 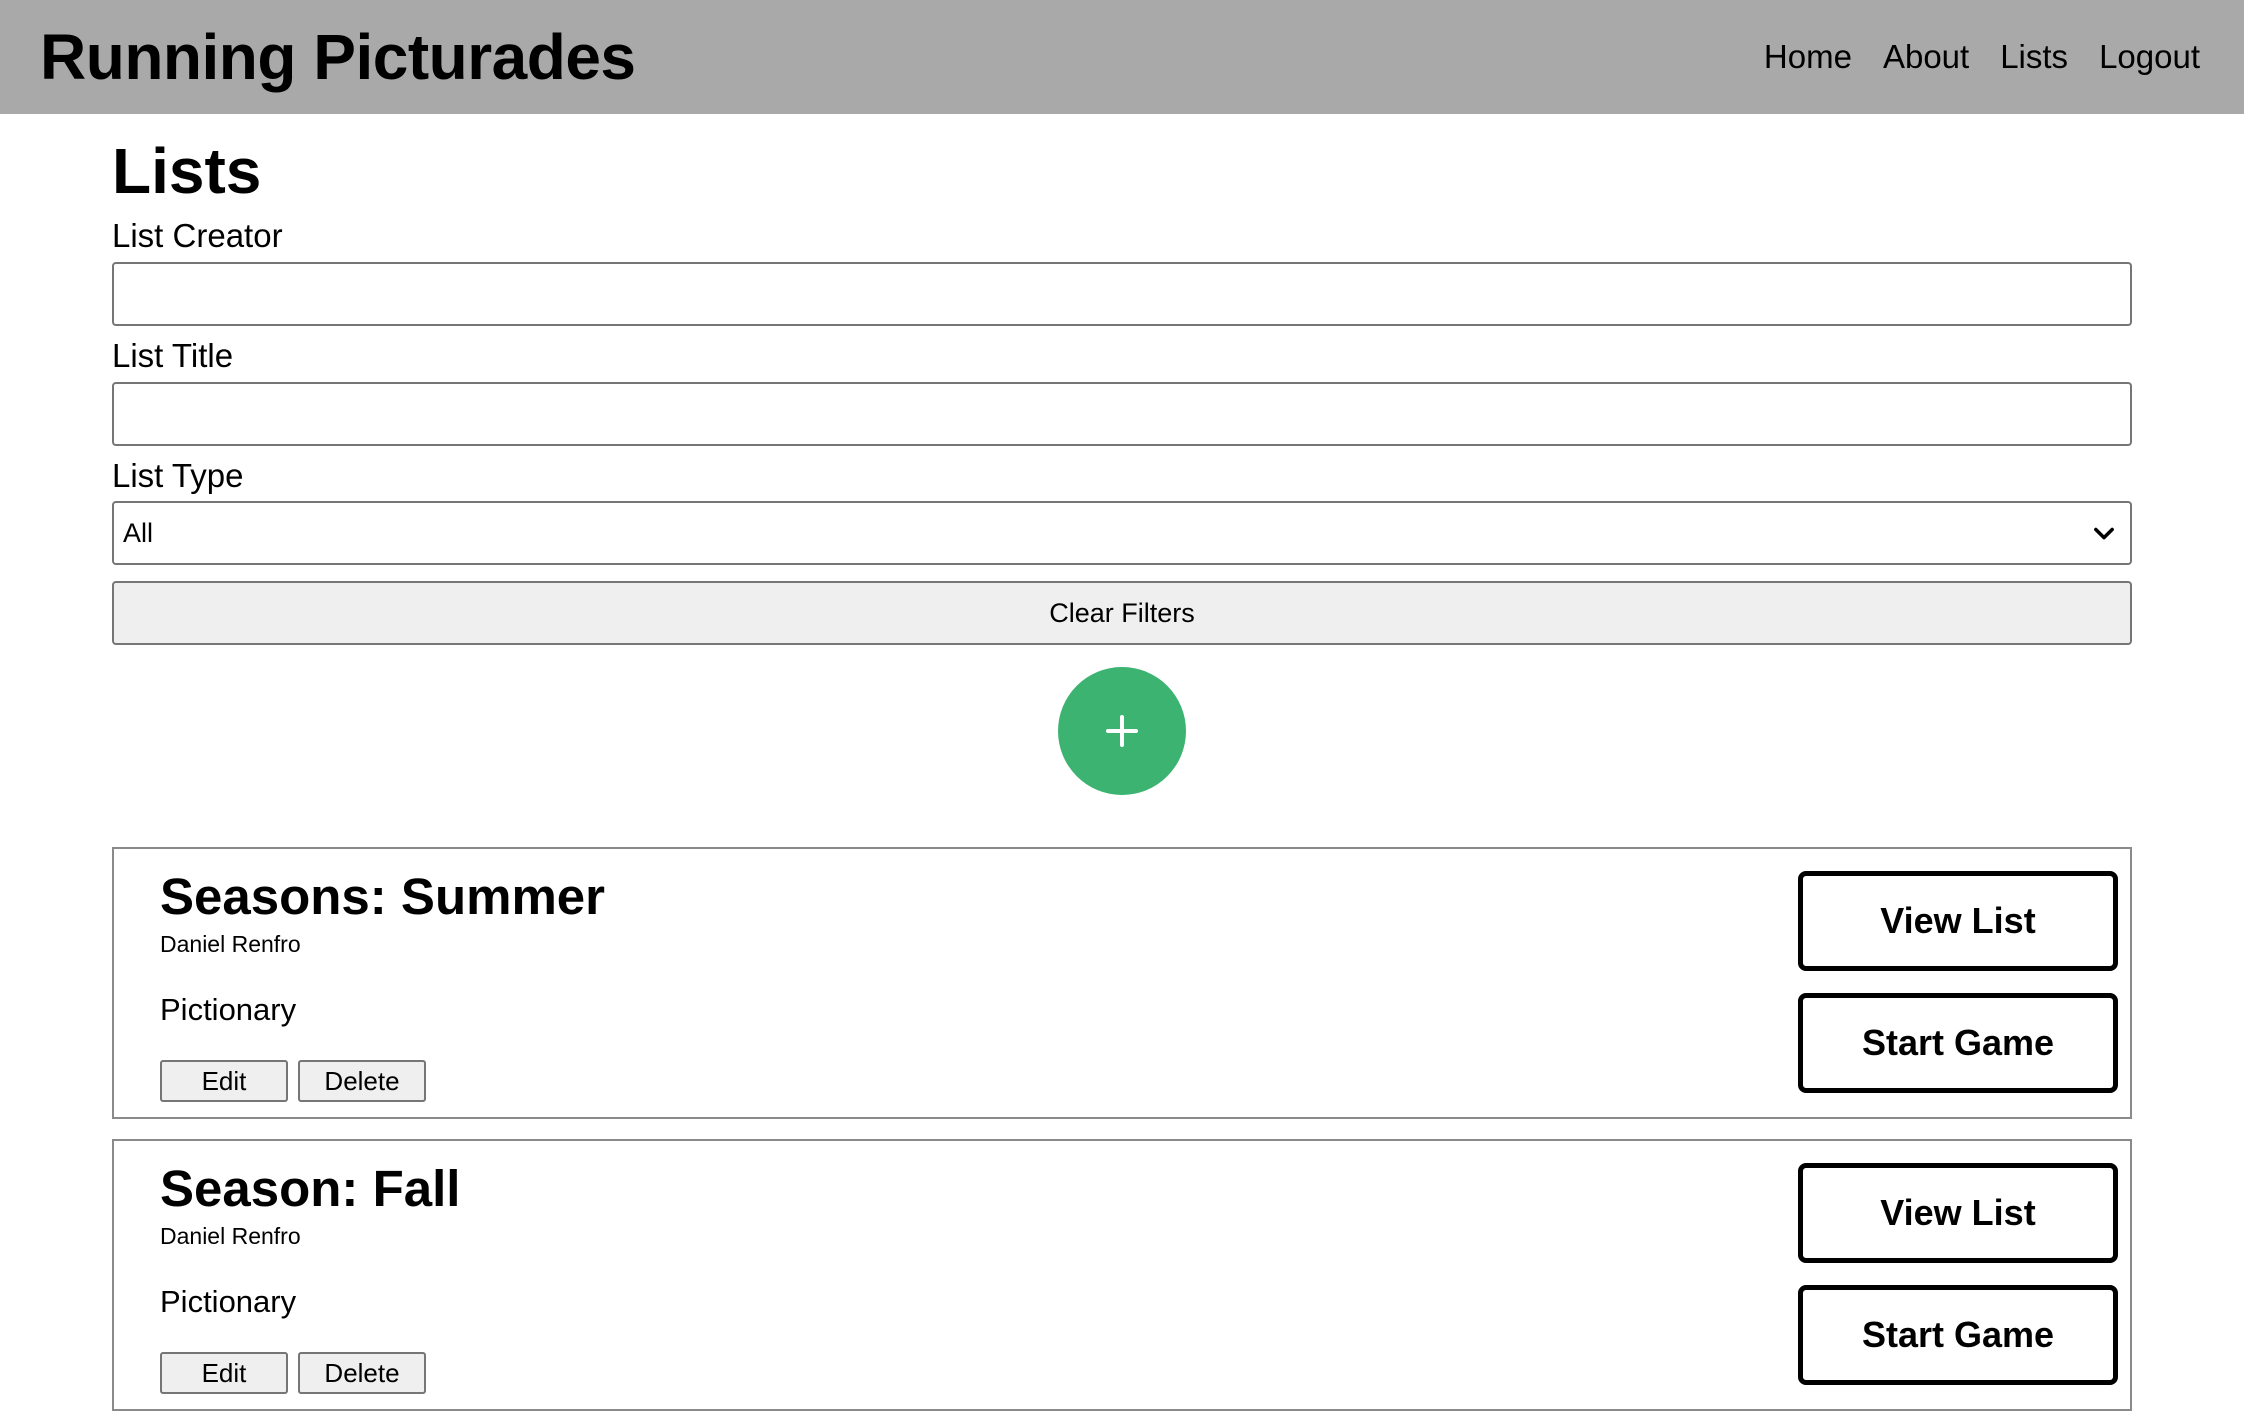 I want to click on list-creator-input, so click(x=1122, y=293).